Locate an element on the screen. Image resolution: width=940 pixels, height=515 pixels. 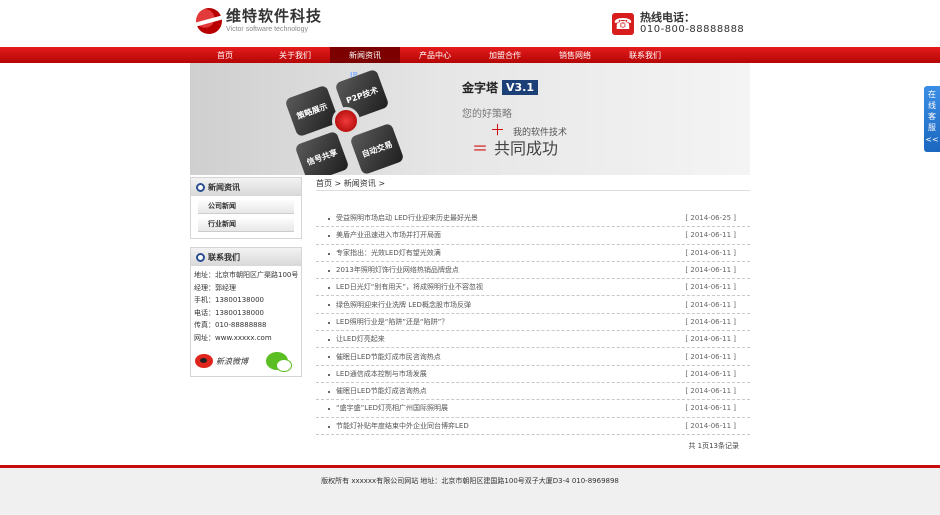
social-links: 新浪微博 is located at coordinates (246, 360).